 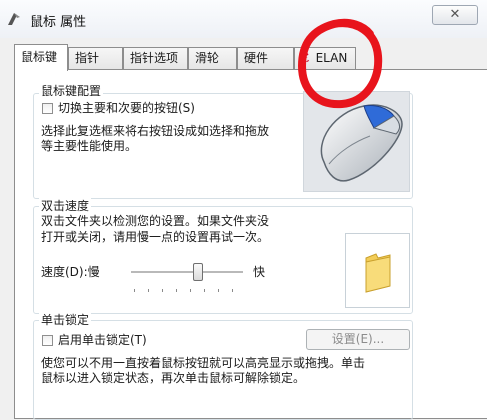 I want to click on click-lock-description-2: 鼠标以进入锁定状态，再次单击鼠标可解除锁定。, so click(x=173, y=378).